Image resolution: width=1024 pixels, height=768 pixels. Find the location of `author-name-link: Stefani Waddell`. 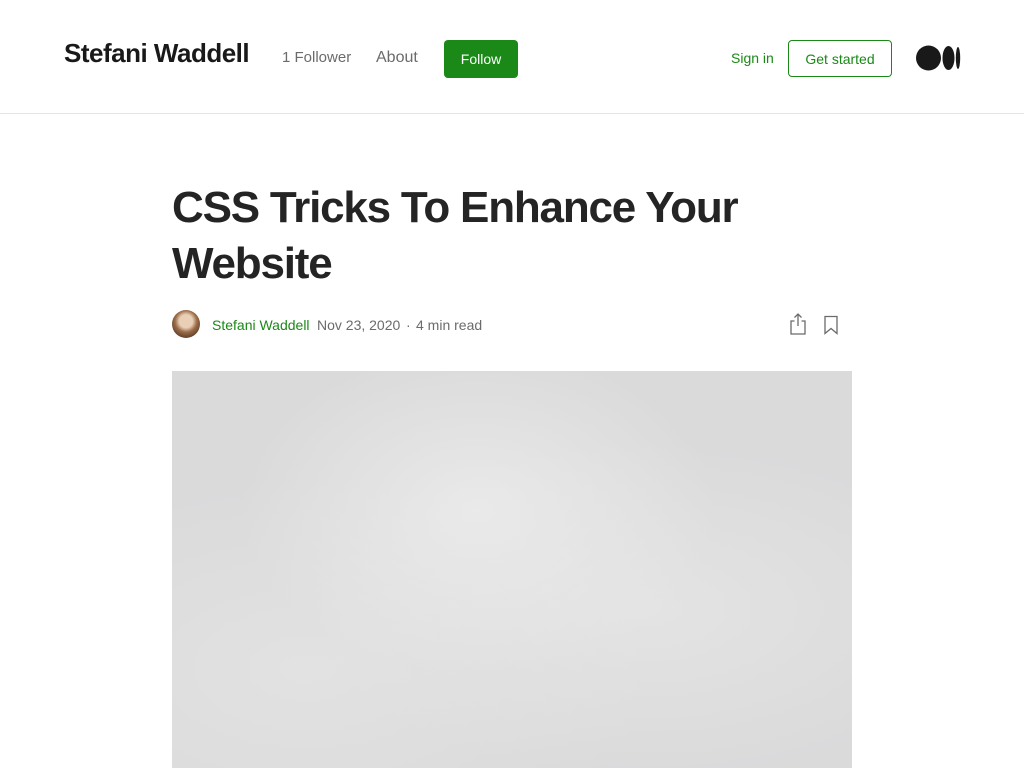

author-name-link: Stefani Waddell is located at coordinates (261, 325).